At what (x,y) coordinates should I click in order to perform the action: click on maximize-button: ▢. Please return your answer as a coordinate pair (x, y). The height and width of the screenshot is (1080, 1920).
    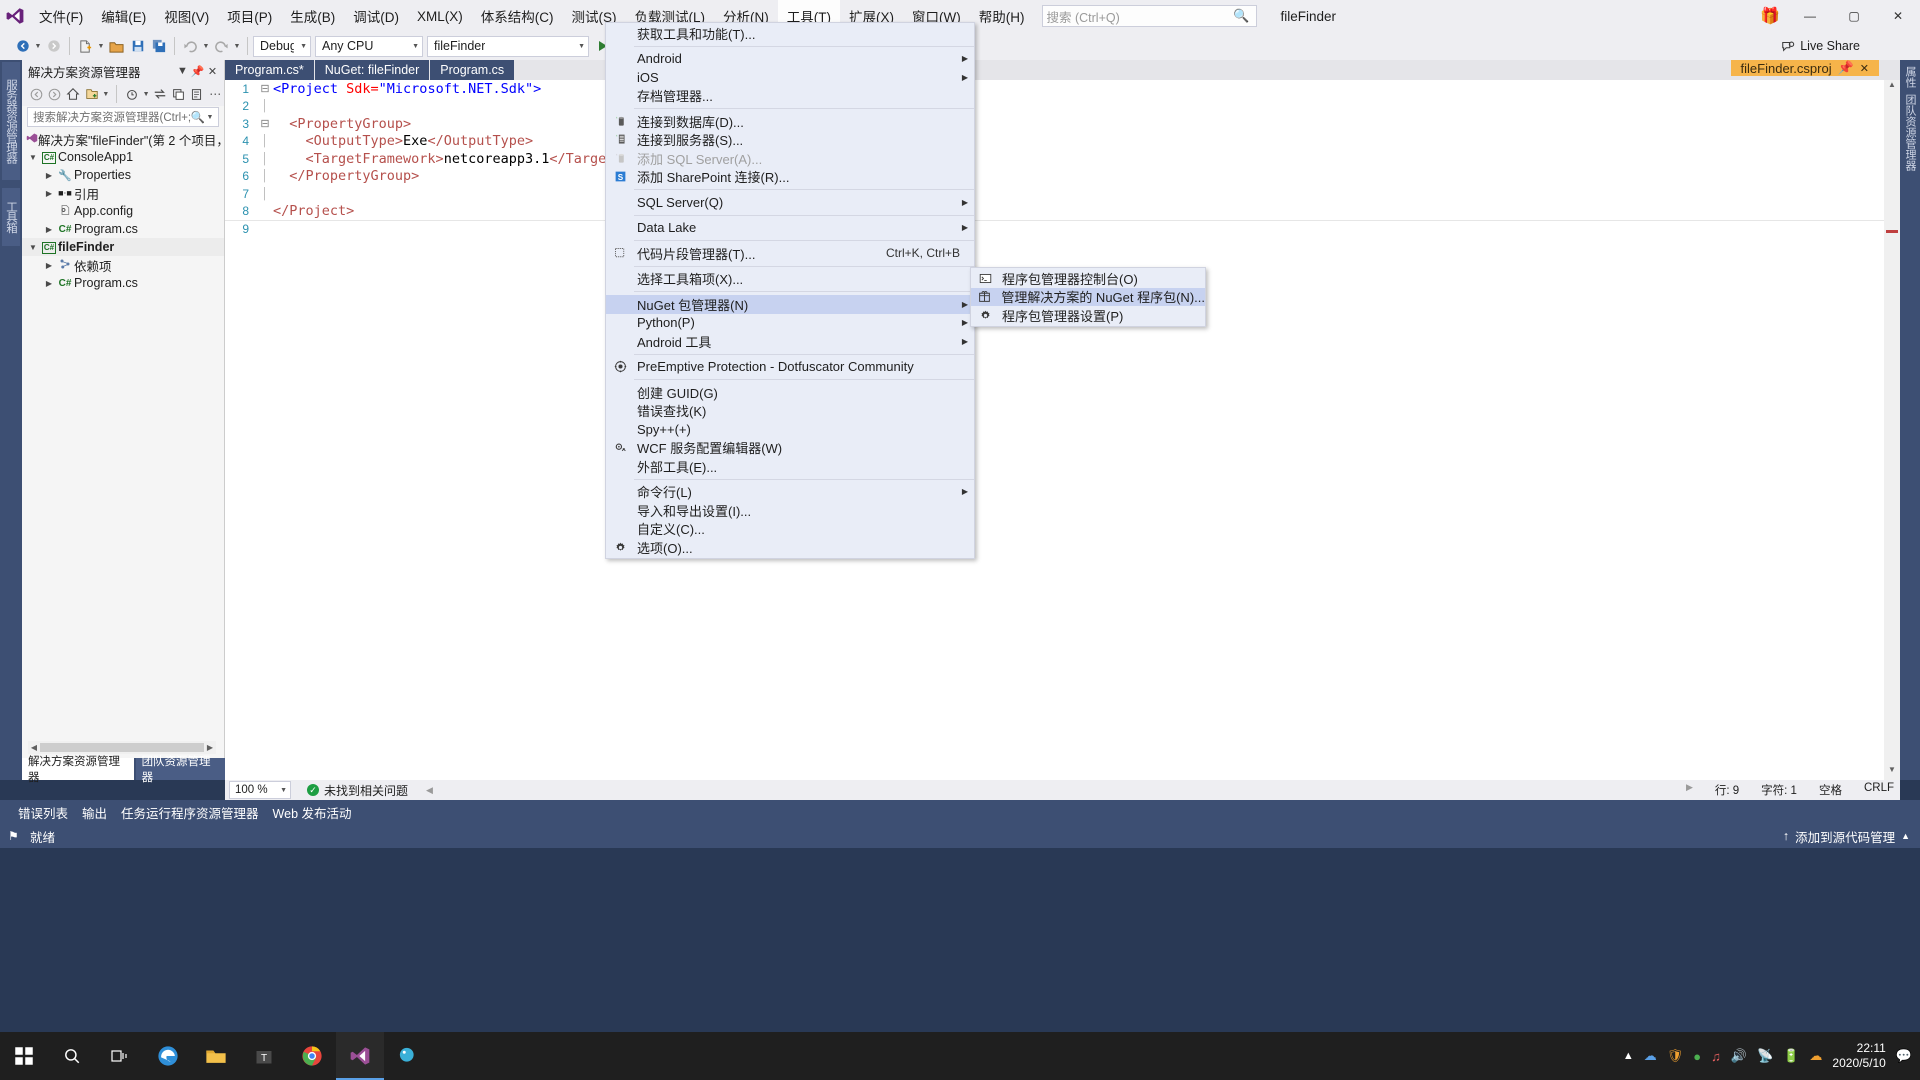
    Looking at the image, I should click on (1854, 16).